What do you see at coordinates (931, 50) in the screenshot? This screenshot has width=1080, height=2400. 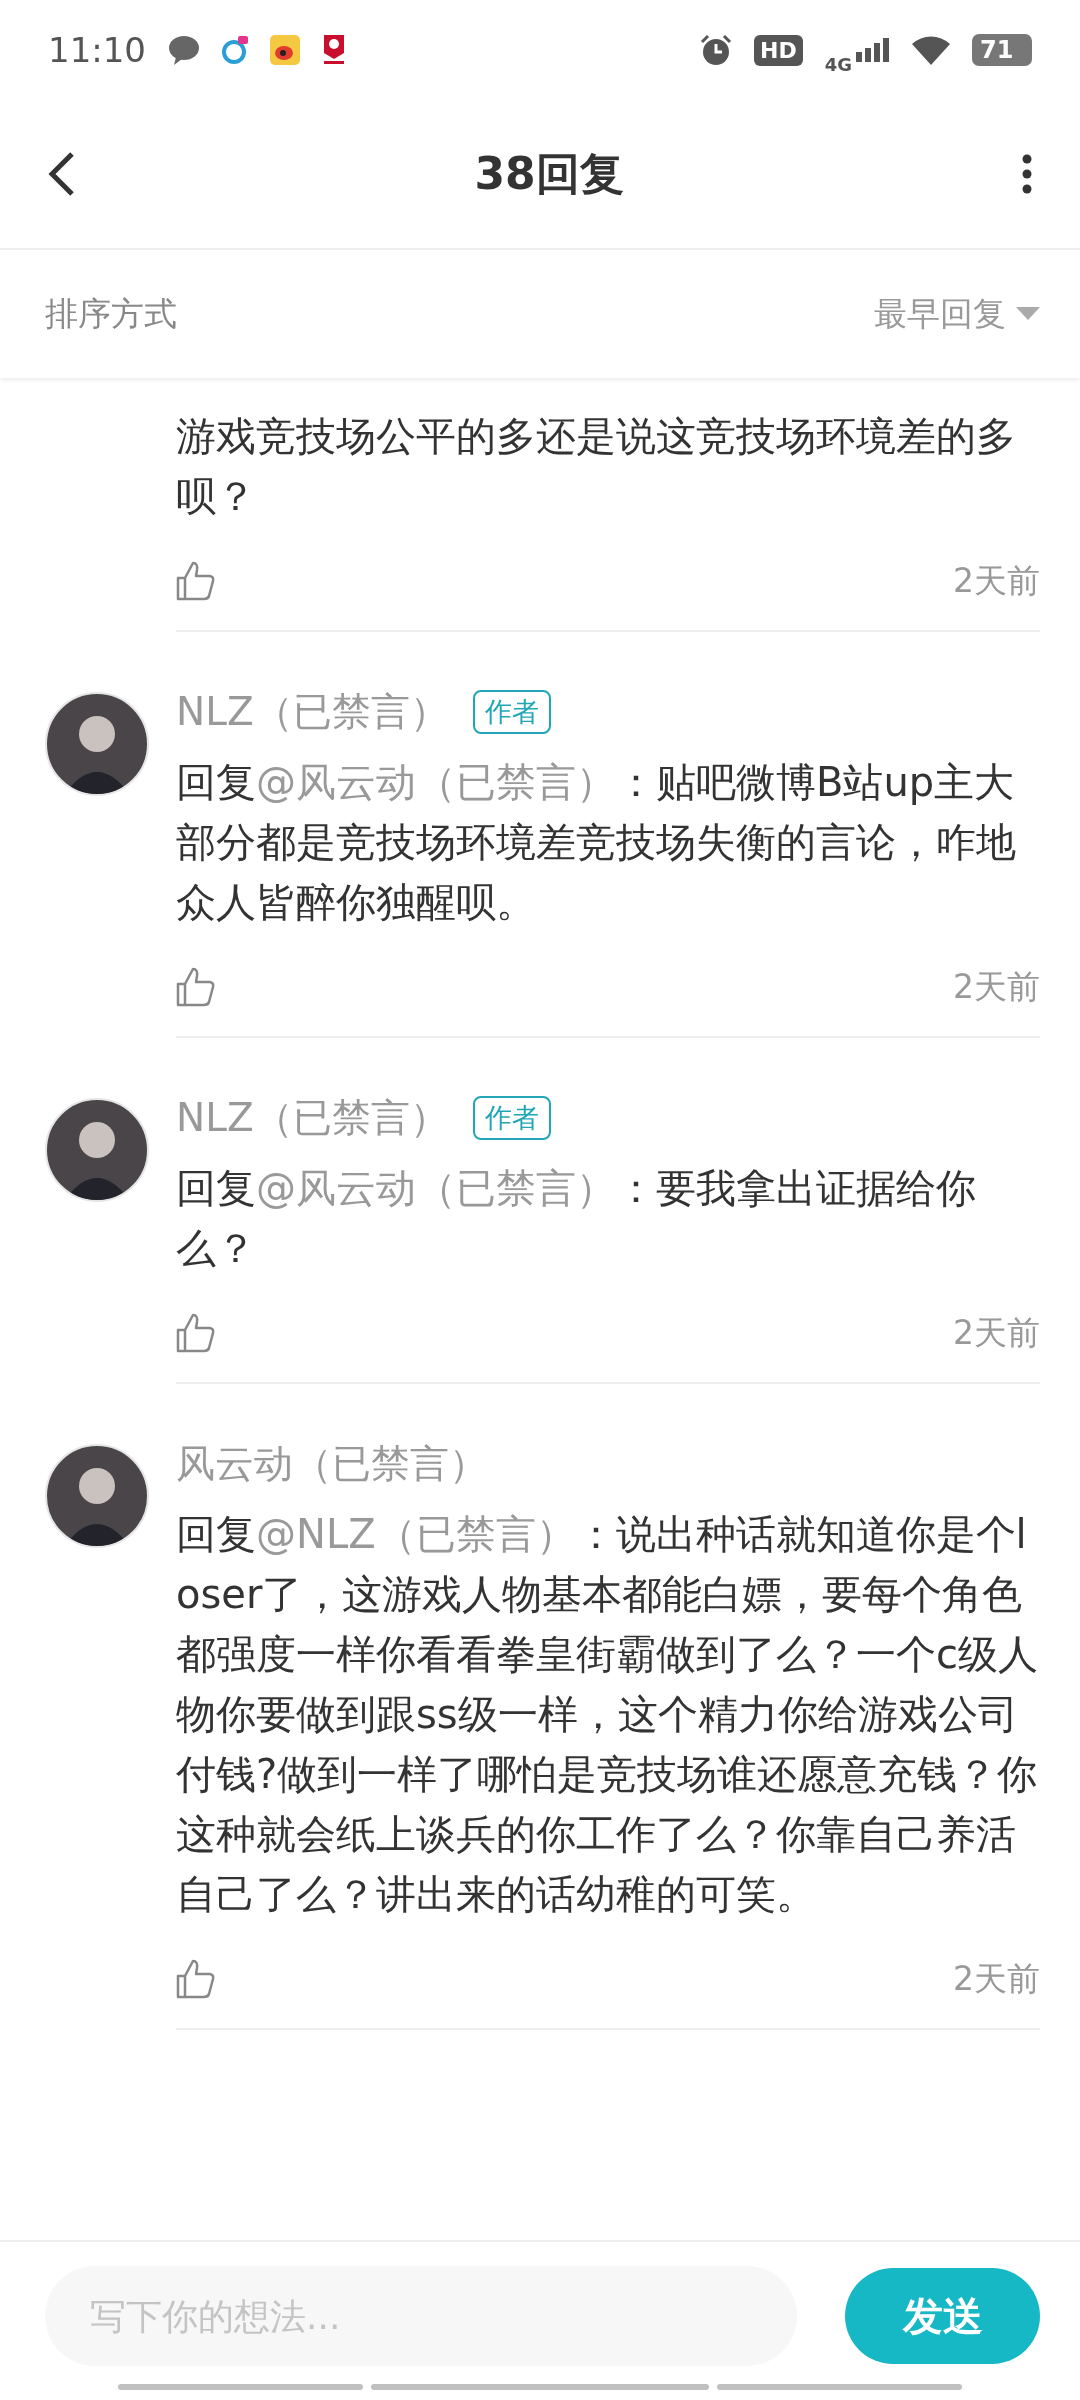 I see `wifi-icon` at bounding box center [931, 50].